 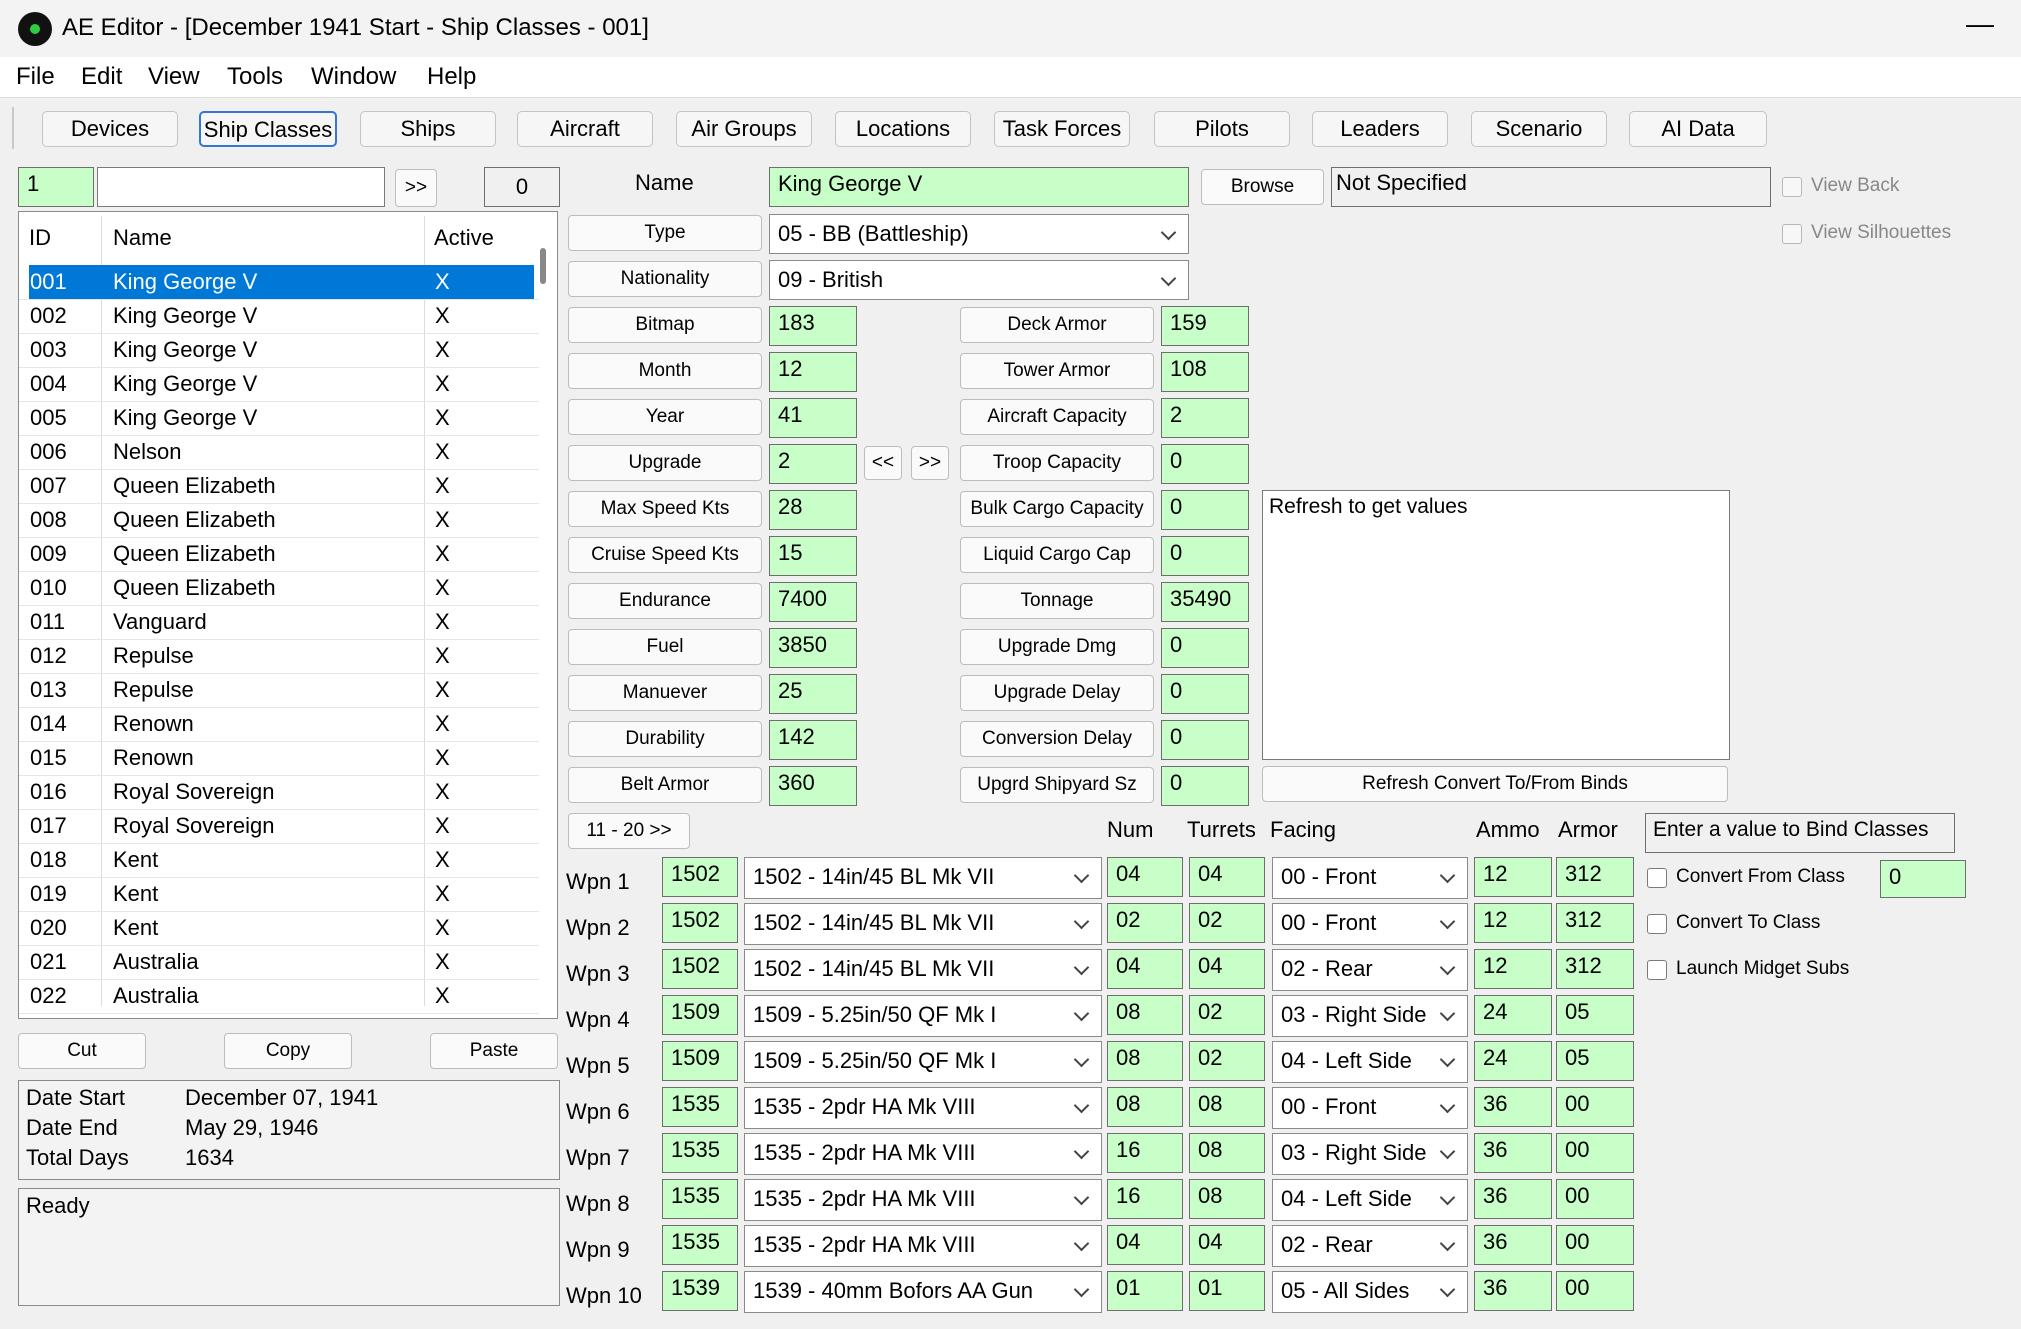 I want to click on upgrade-input: 2, so click(x=813, y=464).